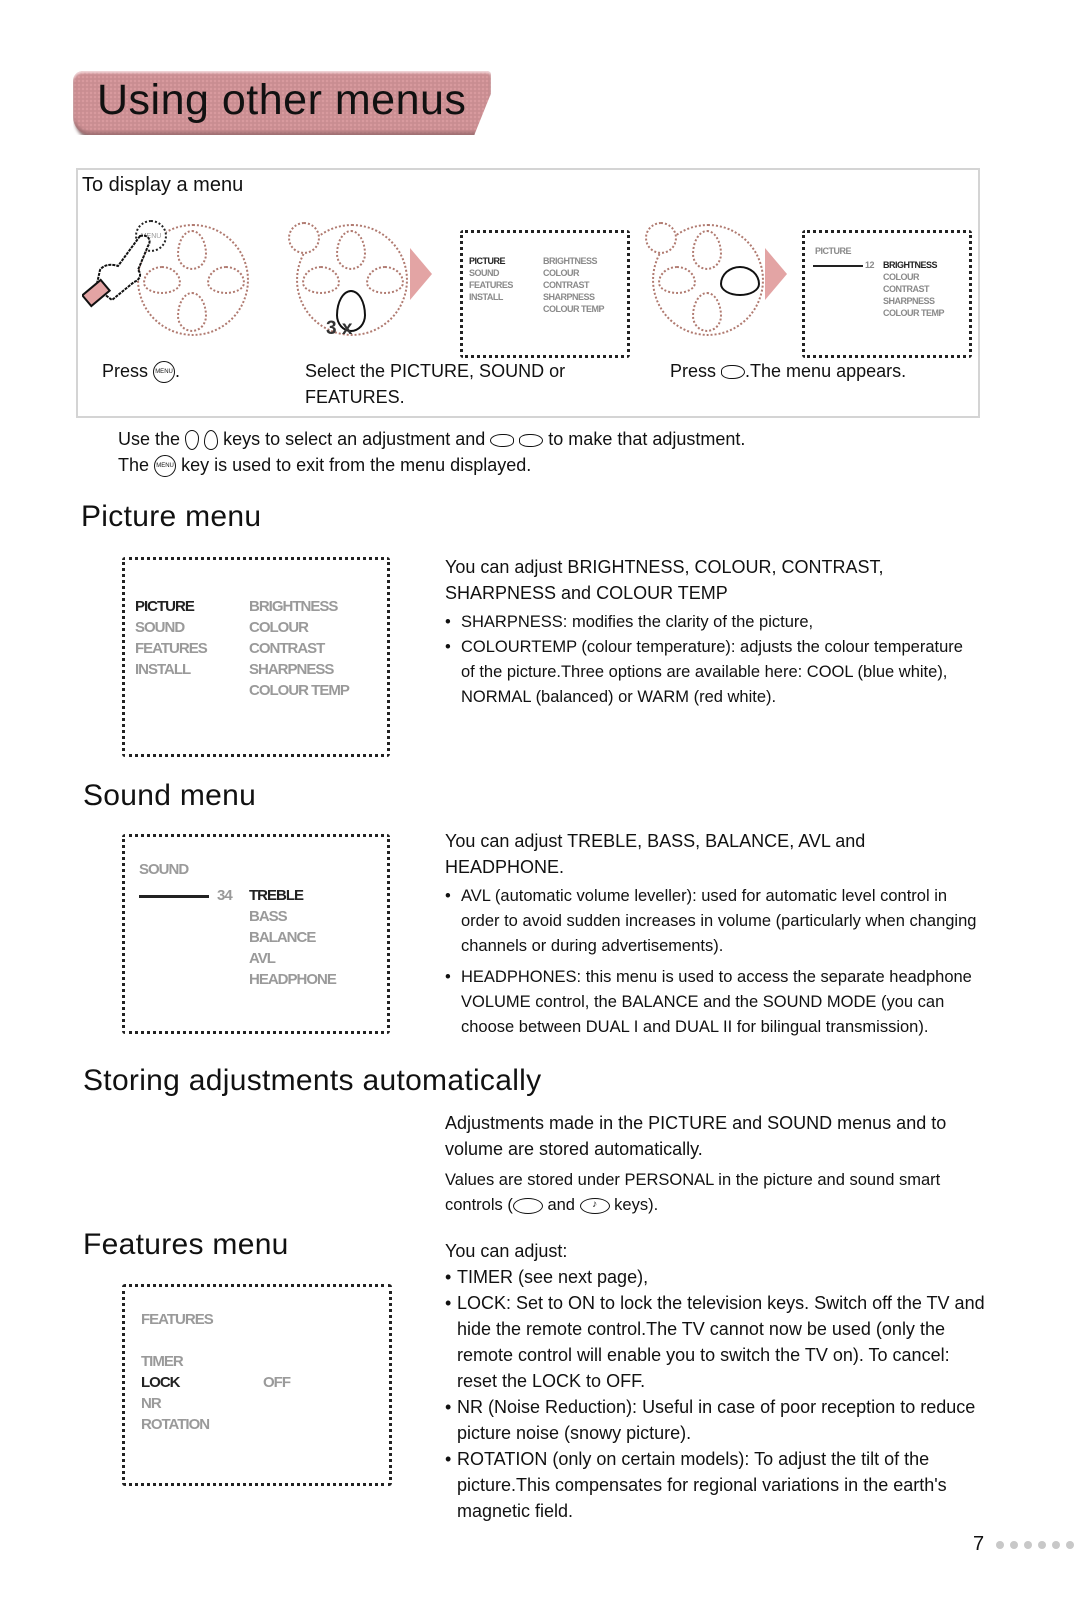 Image resolution: width=1080 pixels, height=1617 pixels. Describe the element at coordinates (171, 516) in the screenshot. I see `picture-menu-title: Picture menu` at that location.